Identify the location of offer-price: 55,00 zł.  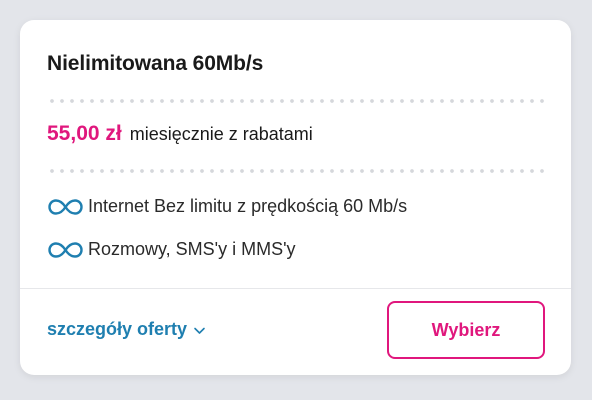
(84, 133).